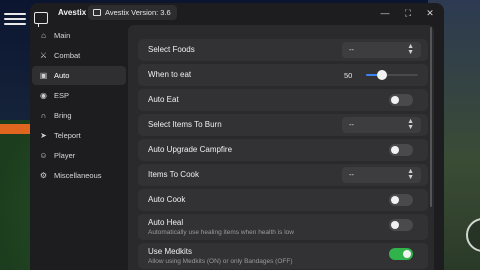 Image resolution: width=480 pixels, height=270 pixels. I want to click on app-title: Avestix, so click(72, 12).